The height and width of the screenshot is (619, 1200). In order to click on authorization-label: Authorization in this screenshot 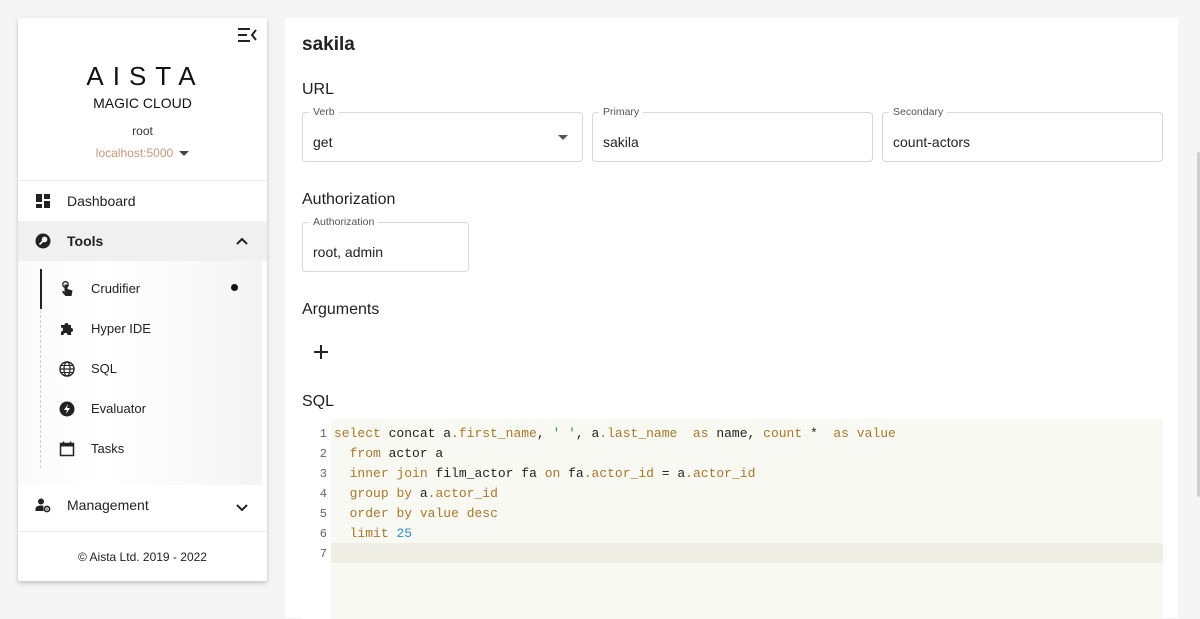, I will do `click(344, 222)`.